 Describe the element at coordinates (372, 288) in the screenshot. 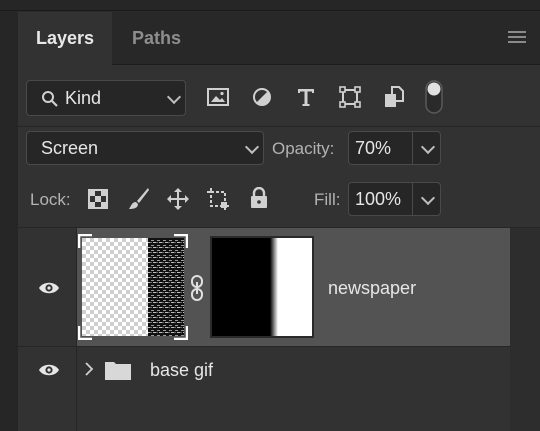

I see `layer-name: newspaper` at that location.